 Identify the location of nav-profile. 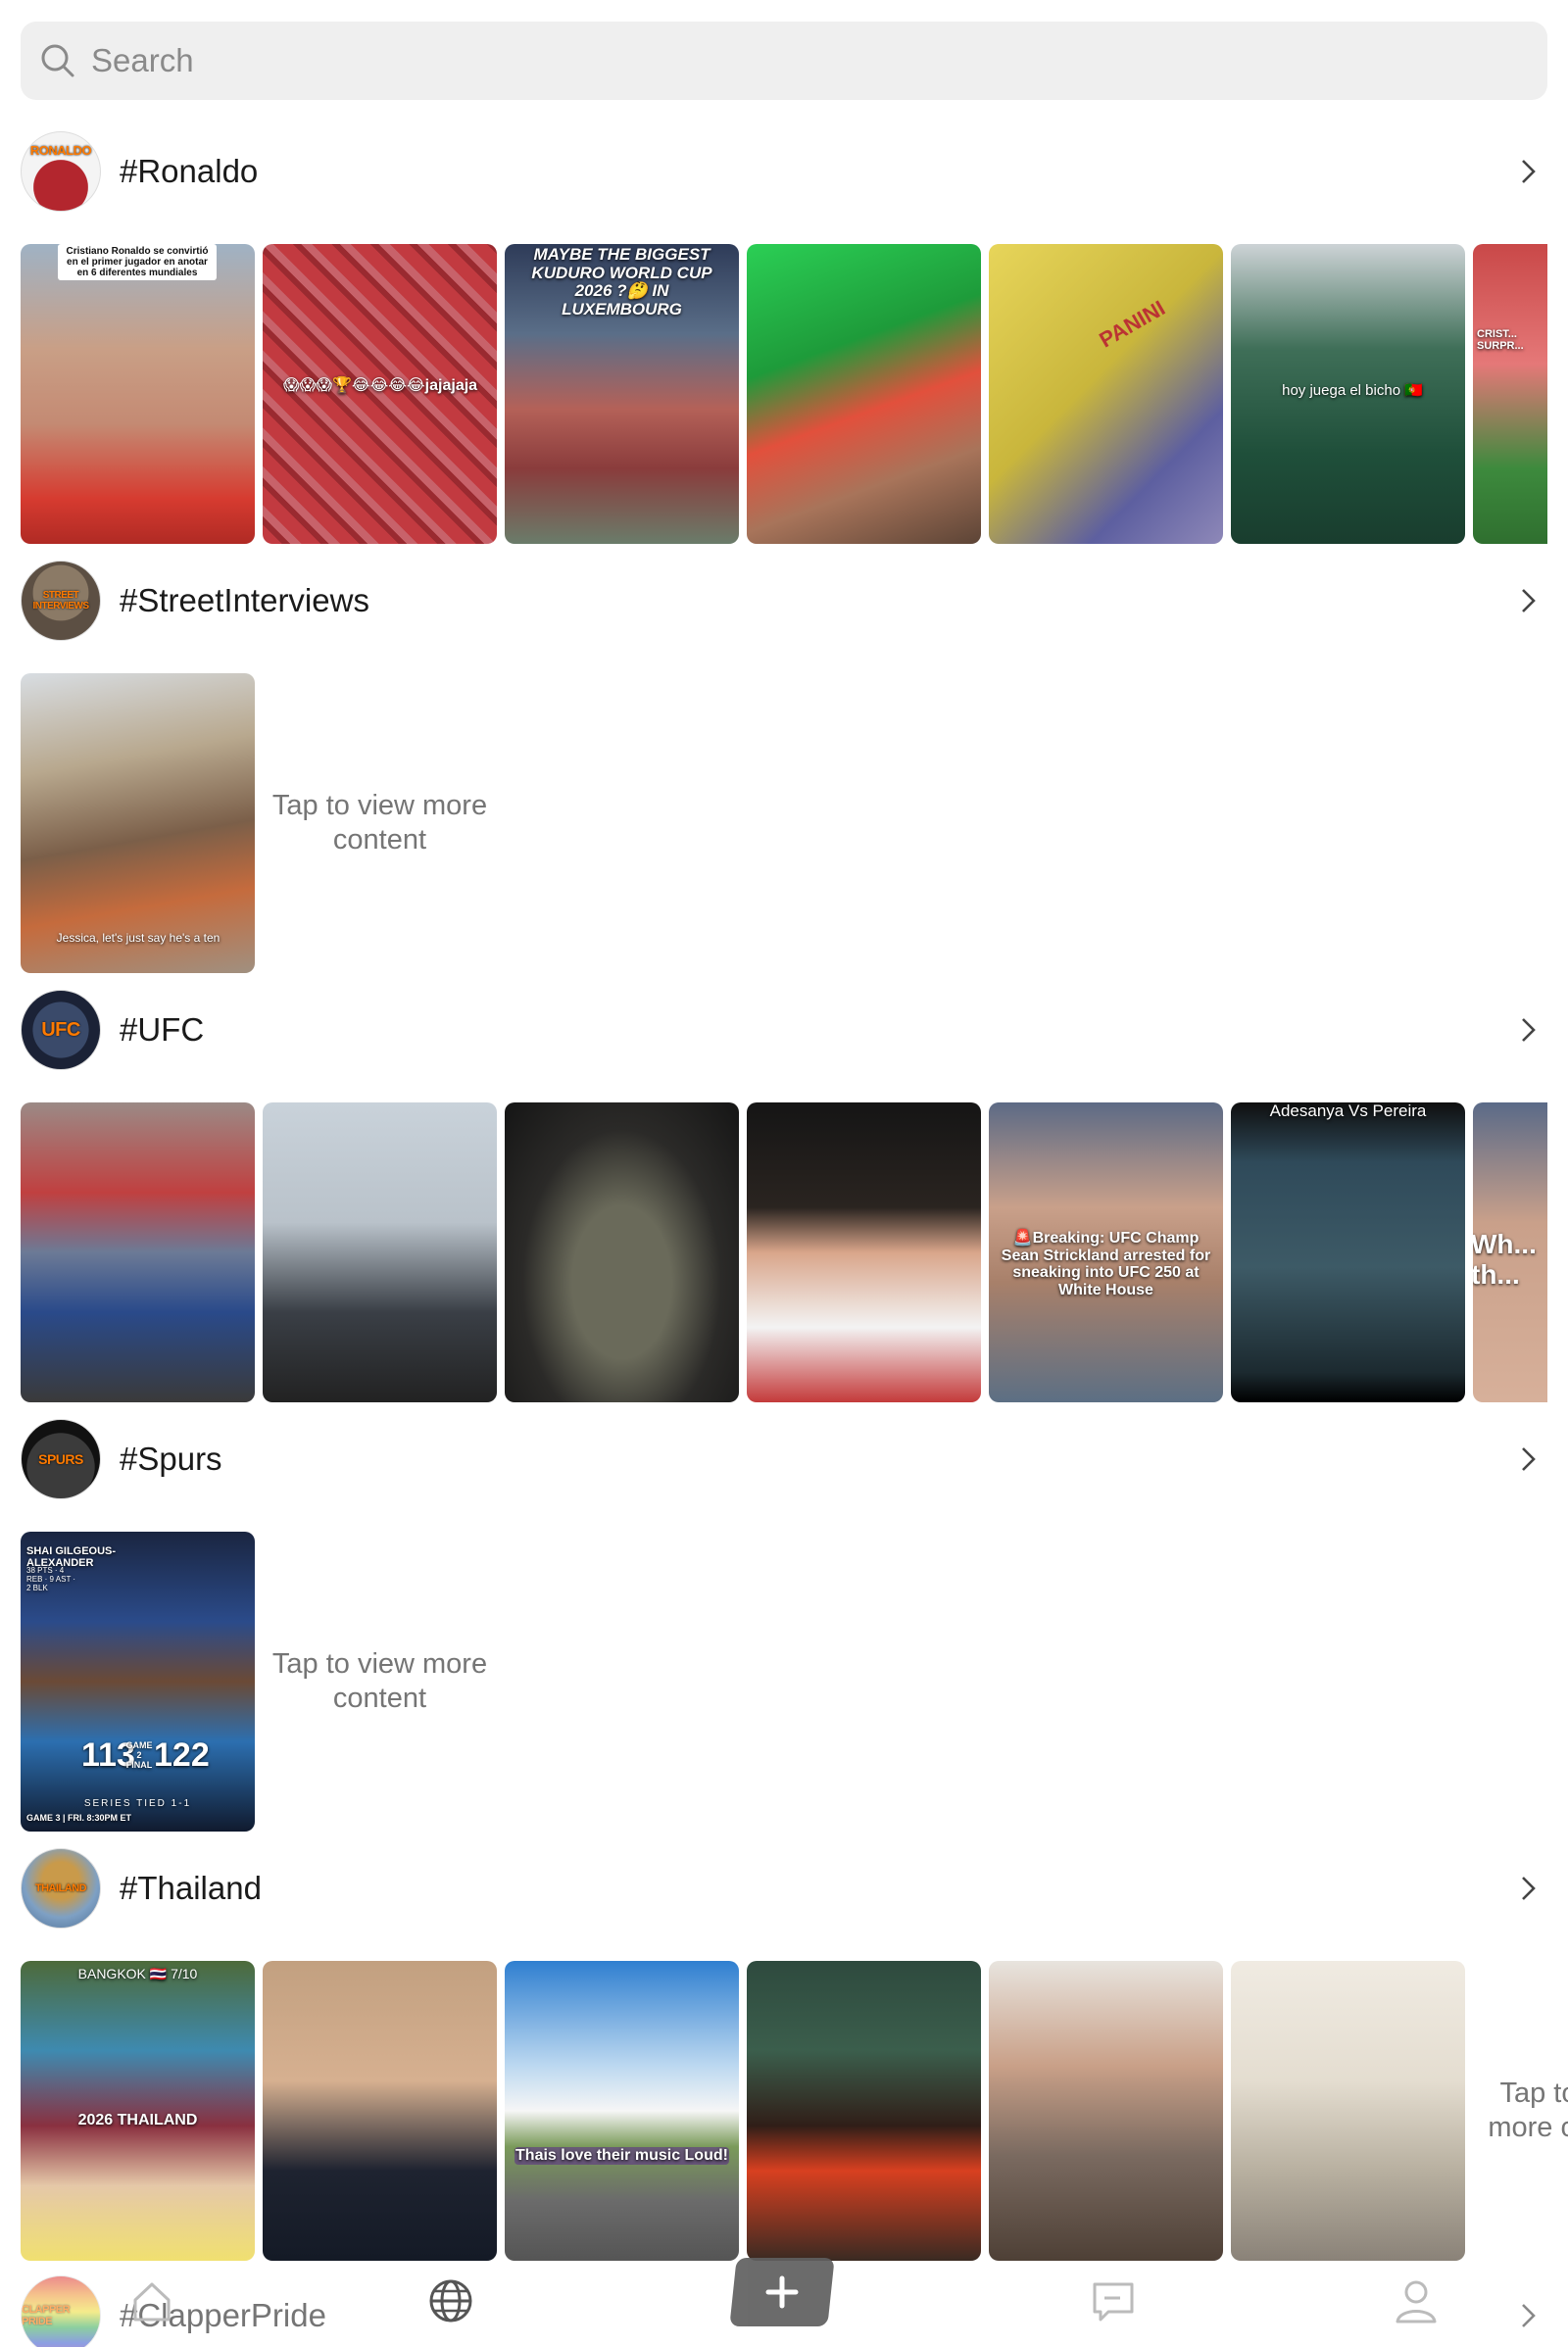
(1416, 2301).